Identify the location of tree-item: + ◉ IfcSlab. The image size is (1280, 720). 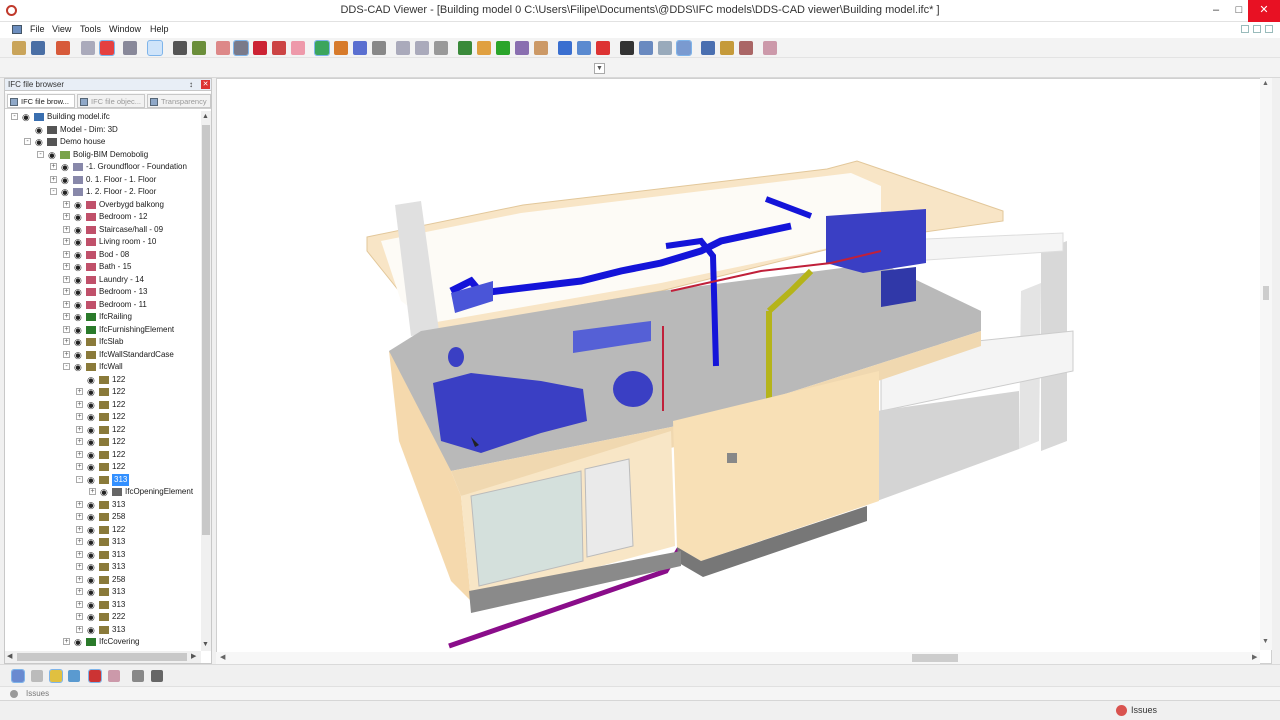
(103, 342).